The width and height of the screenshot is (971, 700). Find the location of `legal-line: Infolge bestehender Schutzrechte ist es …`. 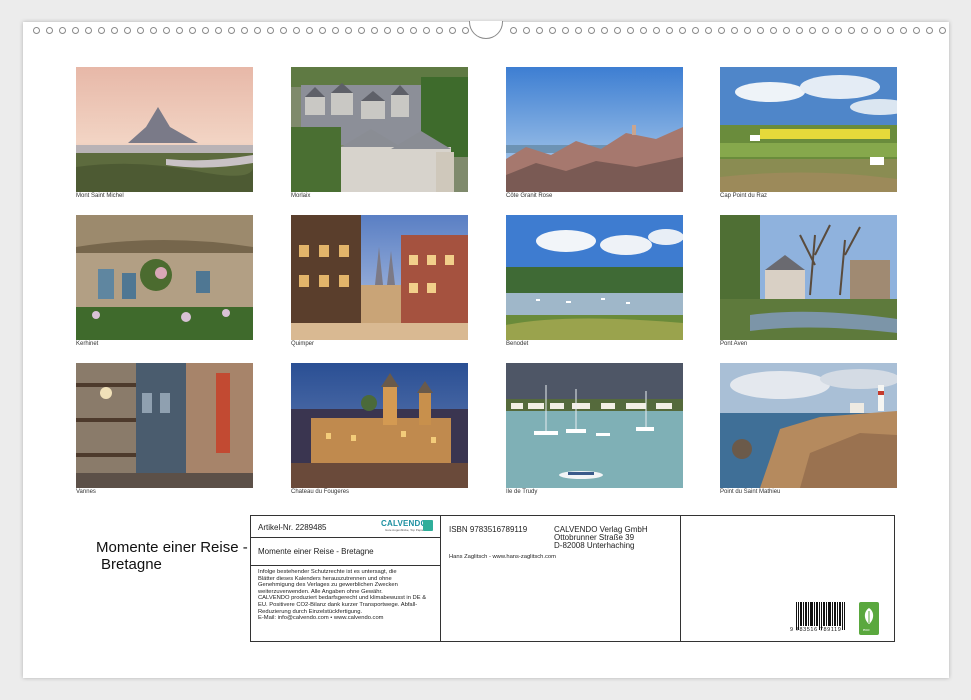

legal-line: Infolge bestehender Schutzrechte ist es … is located at coordinates (327, 572).